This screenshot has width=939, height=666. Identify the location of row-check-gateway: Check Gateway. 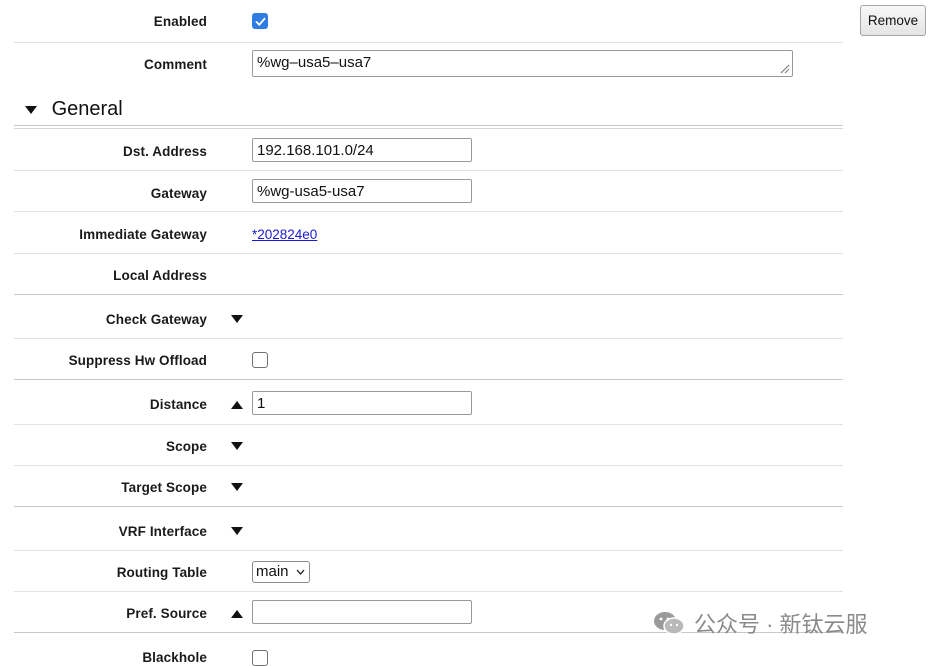
(428, 316).